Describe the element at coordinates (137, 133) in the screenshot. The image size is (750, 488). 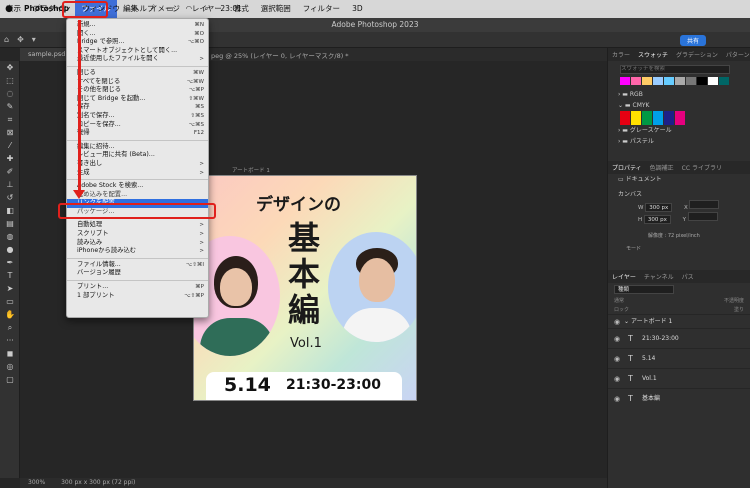
I see `menu-item-revert: 復帰 F12` at that location.